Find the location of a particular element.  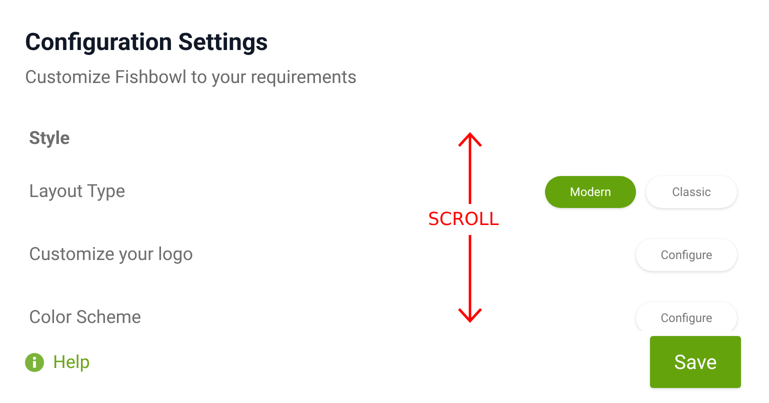

help-link: Help is located at coordinates (57, 362).